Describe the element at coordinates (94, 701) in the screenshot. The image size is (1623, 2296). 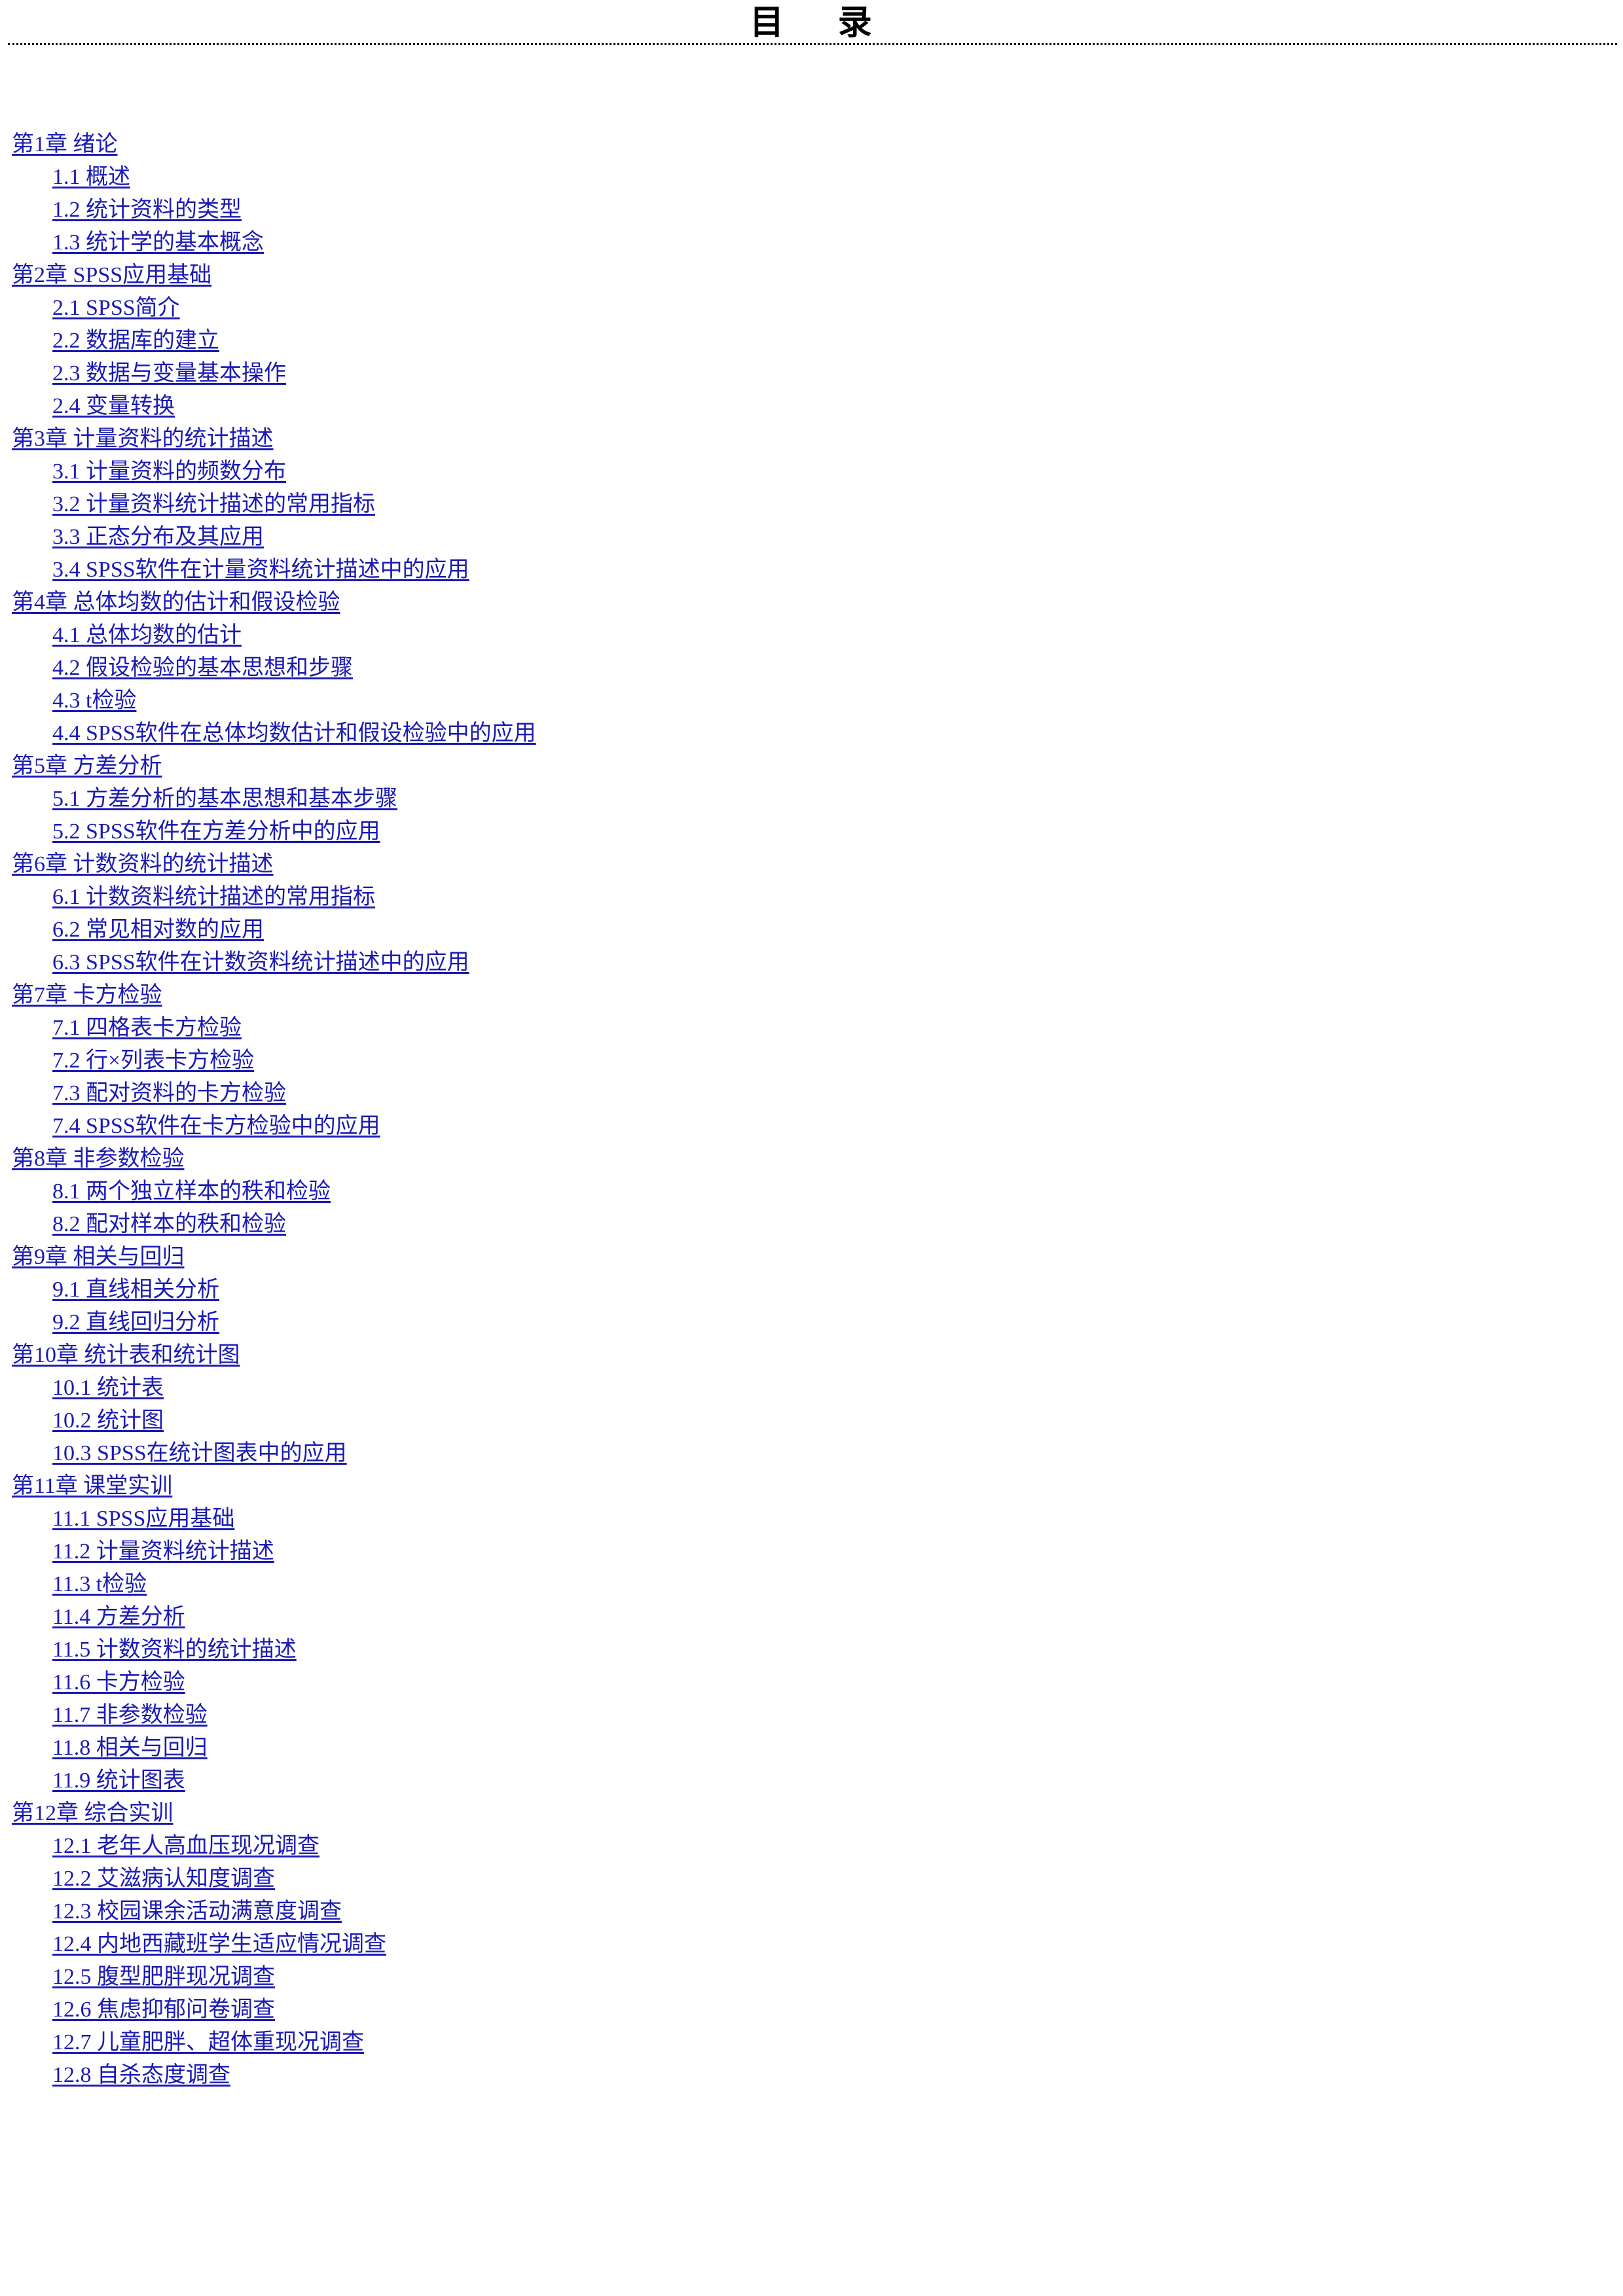
I see `toc-section-link: 4.3 t检验` at that location.